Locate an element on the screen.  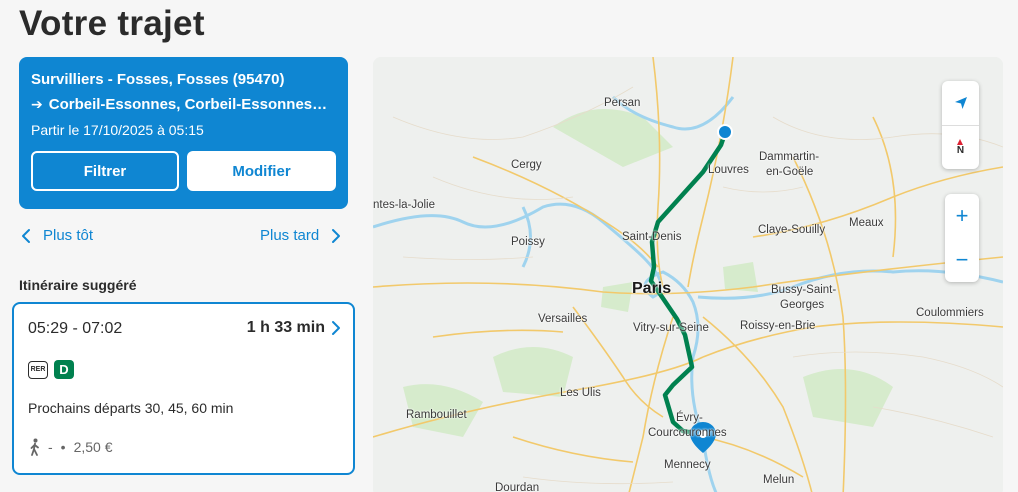
map-label-mennecy: Mennecy is located at coordinates (687, 465).